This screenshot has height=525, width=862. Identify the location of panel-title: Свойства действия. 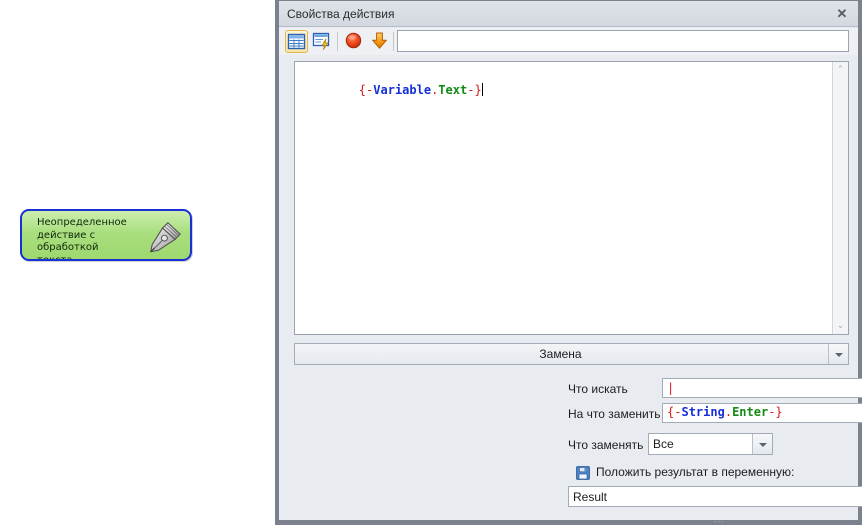
(341, 14).